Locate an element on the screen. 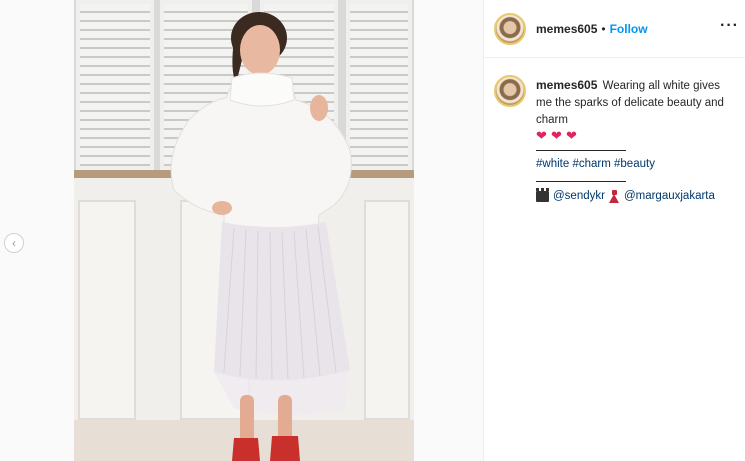 The width and height of the screenshot is (745, 461). mention-link: @margauxjakarta is located at coordinates (669, 196).